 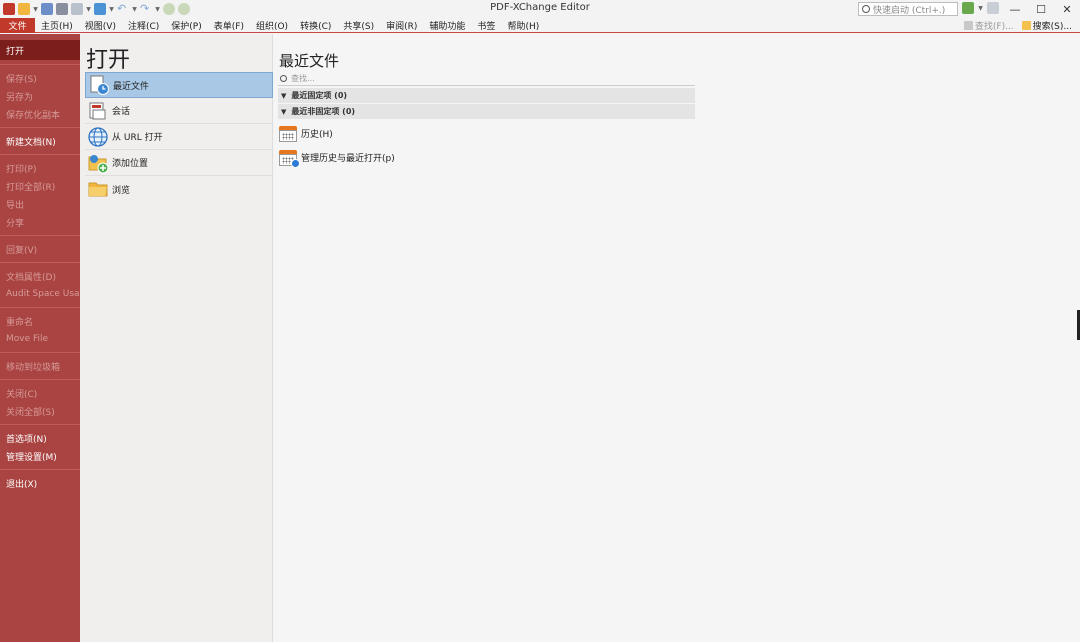 What do you see at coordinates (40, 168) in the screenshot?
I see `backstage-print: 打印(P)` at bounding box center [40, 168].